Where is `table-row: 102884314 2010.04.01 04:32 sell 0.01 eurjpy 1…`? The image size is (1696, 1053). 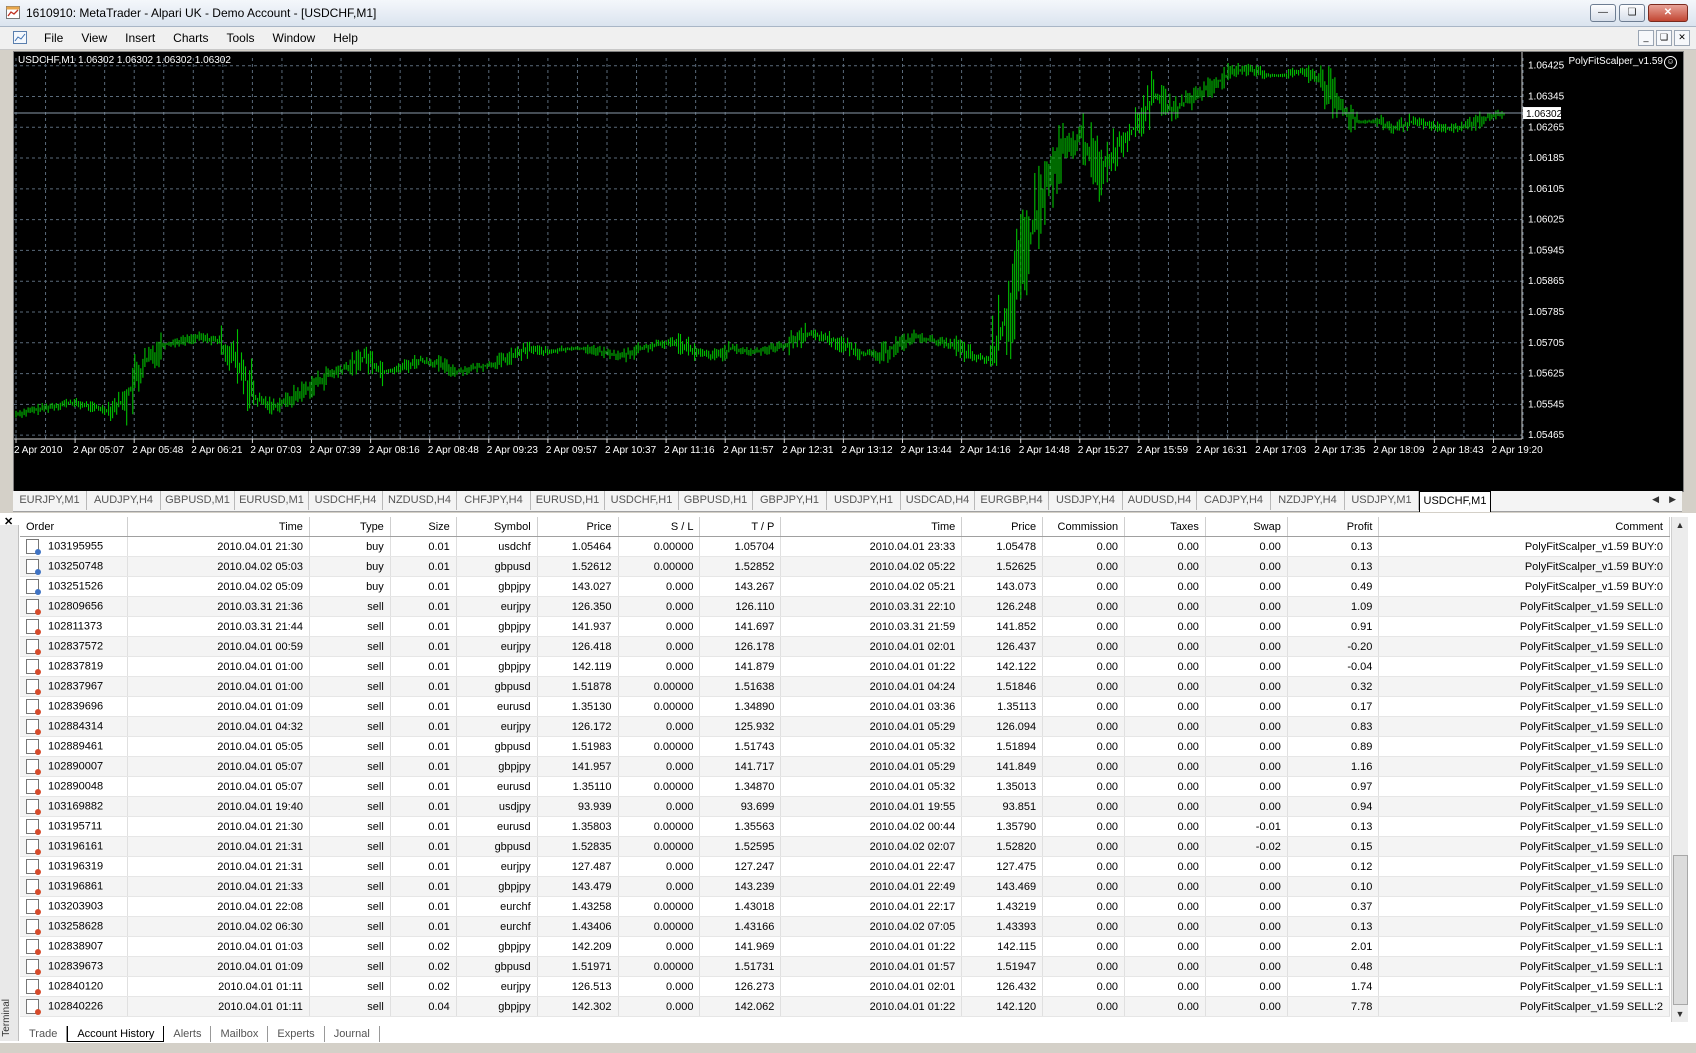
table-row: 102884314 2010.04.01 04:32 sell 0.01 eurjpy 1… is located at coordinates (845, 726).